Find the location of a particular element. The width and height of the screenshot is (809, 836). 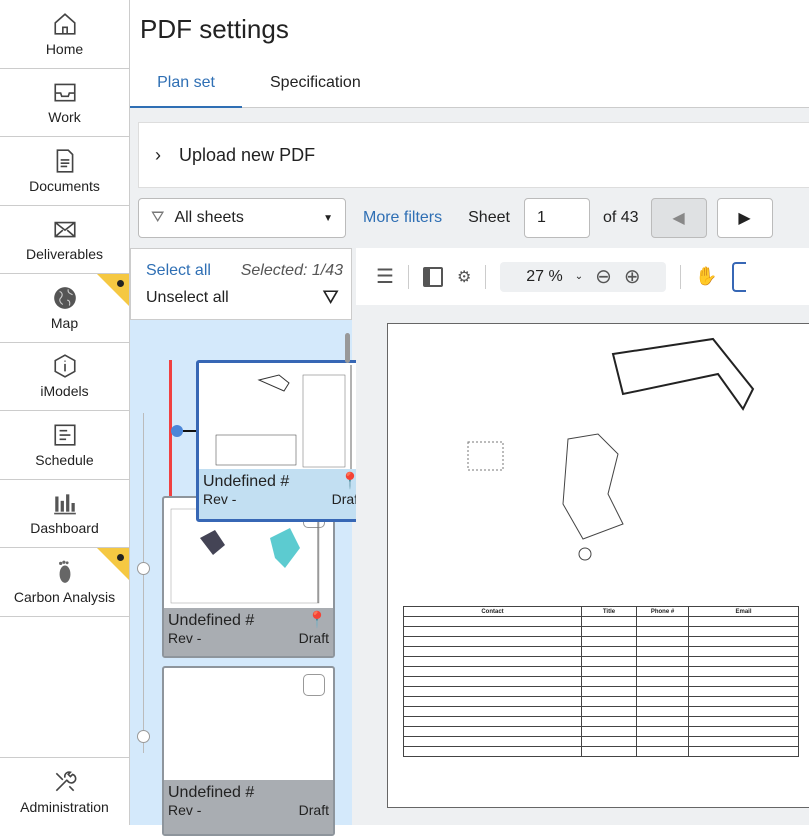

chevron-right-icon: › is located at coordinates (158, 154).